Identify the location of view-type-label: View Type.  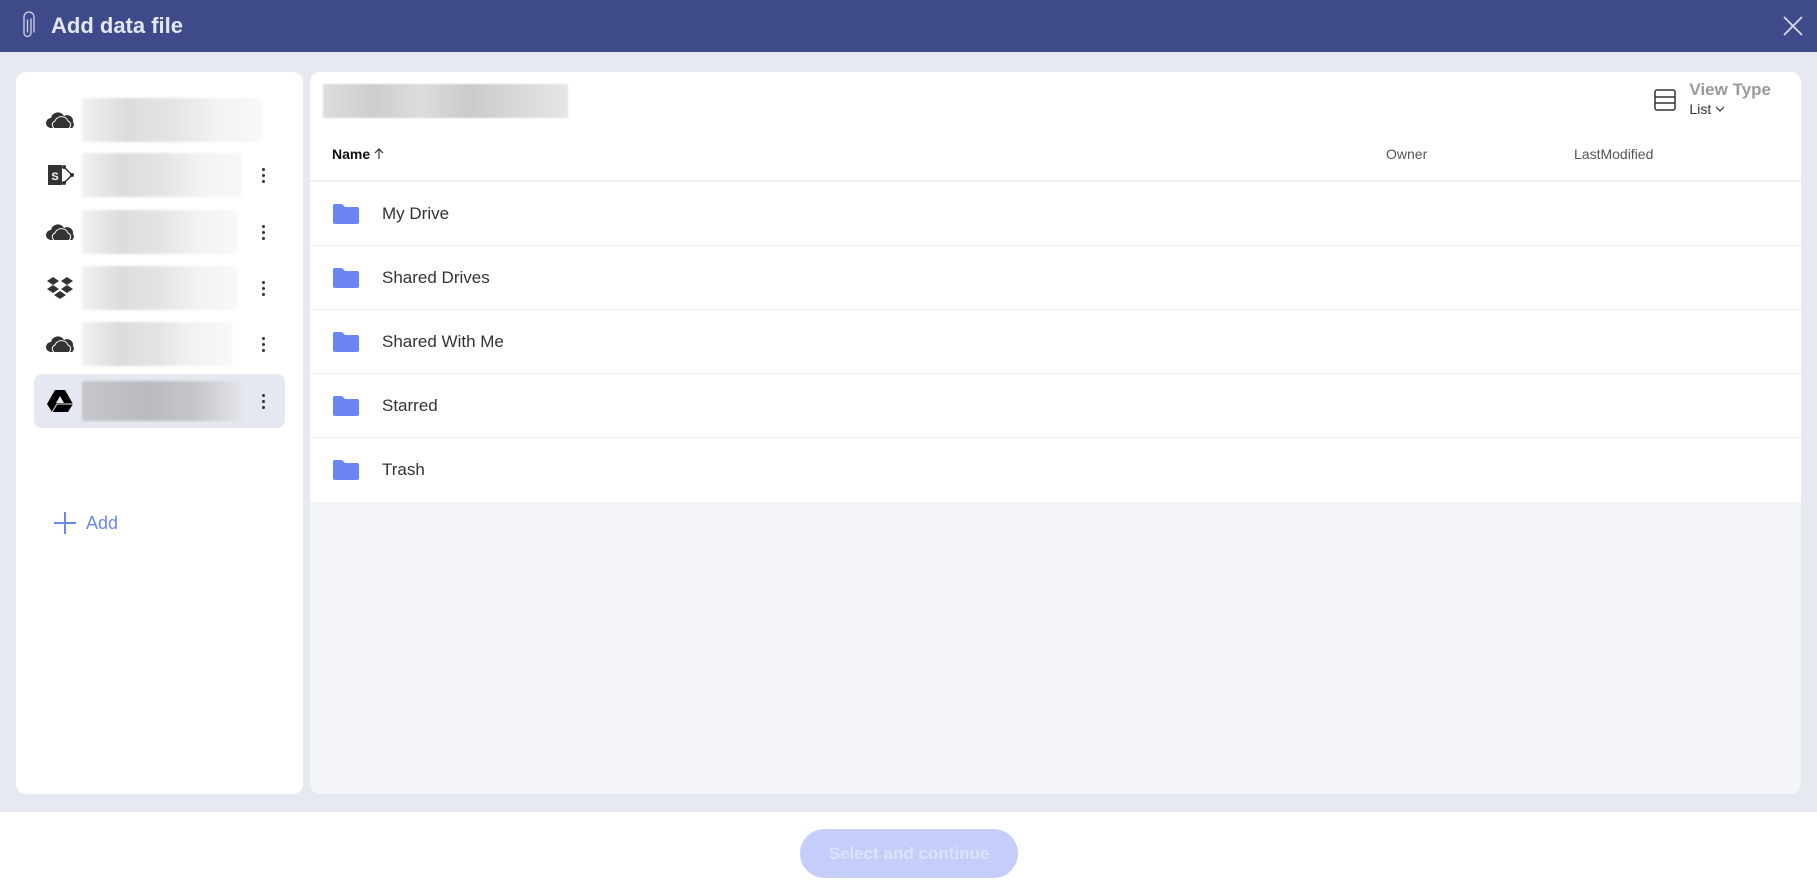
(1730, 89).